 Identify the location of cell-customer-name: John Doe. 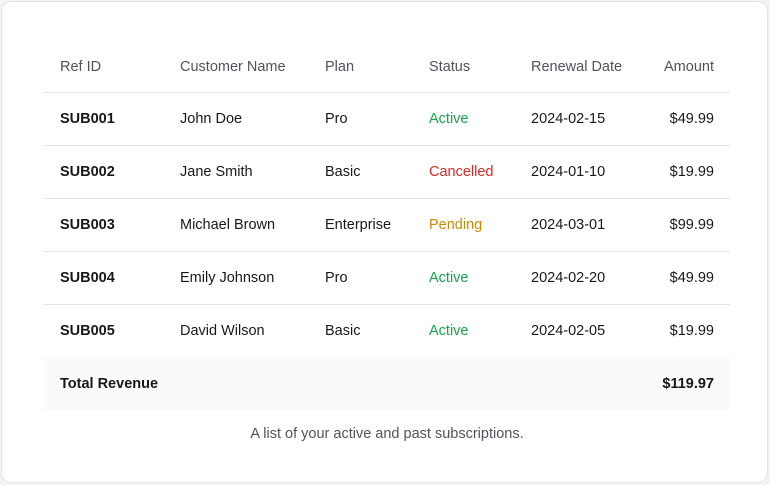
(236, 119).